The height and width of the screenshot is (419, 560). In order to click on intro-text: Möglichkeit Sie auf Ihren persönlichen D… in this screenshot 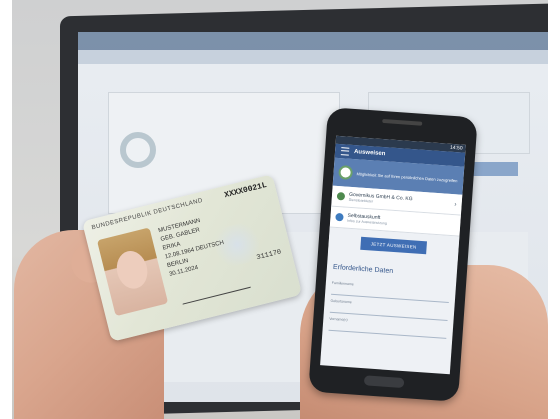, I will do `click(407, 176)`.